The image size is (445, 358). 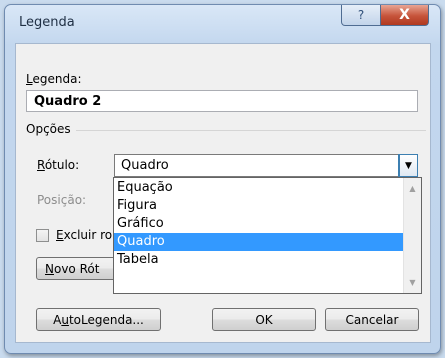 What do you see at coordinates (72, 268) in the screenshot?
I see `new-label-button-text: Novo Rót` at bounding box center [72, 268].